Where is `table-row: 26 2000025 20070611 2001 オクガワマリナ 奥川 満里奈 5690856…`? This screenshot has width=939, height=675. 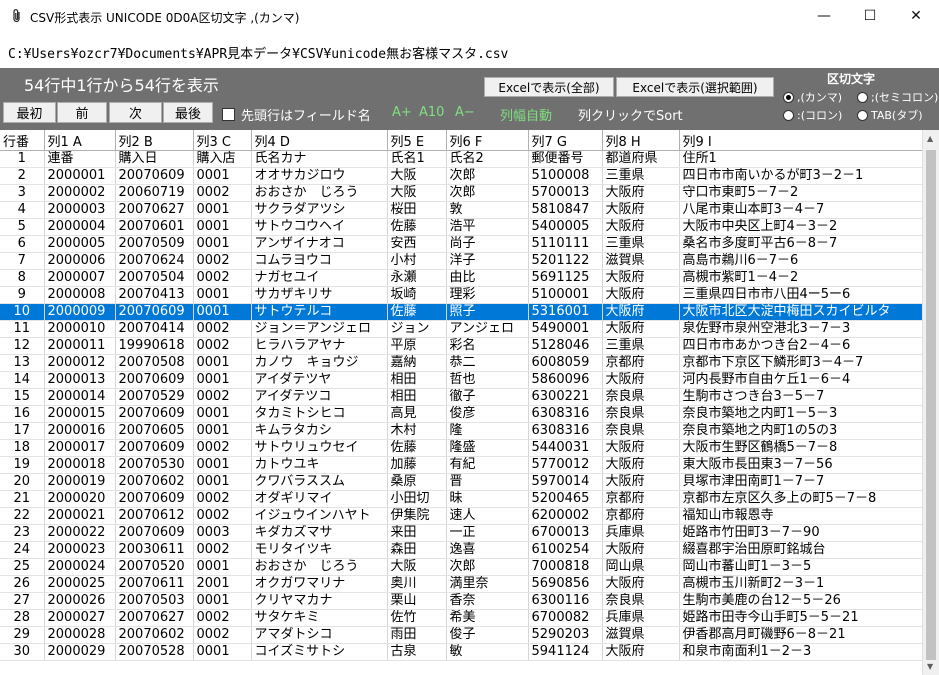 table-row: 26 2000025 20070611 2001 オクガワマリナ 奥川 満里奈 5690856… is located at coordinates (462, 584).